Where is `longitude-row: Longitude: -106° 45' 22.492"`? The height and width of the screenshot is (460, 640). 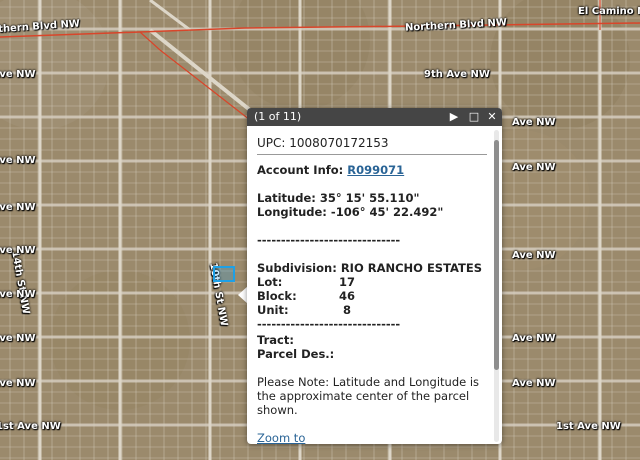 longitude-row: Longitude: -106° 45' 22.492" is located at coordinates (370, 212).